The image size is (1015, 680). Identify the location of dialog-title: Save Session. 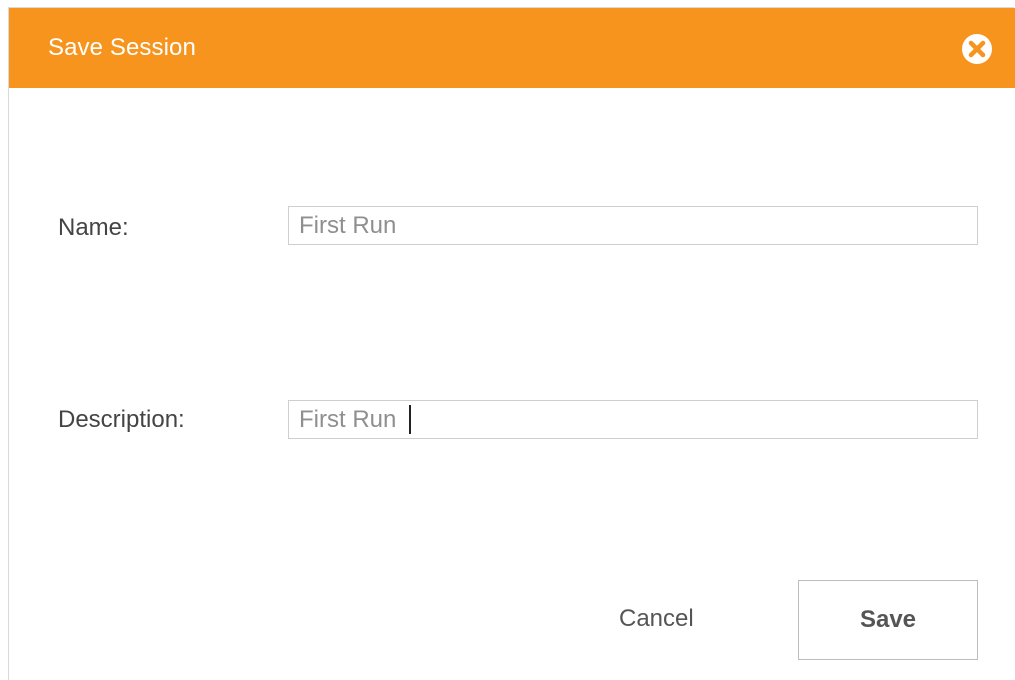
(122, 47).